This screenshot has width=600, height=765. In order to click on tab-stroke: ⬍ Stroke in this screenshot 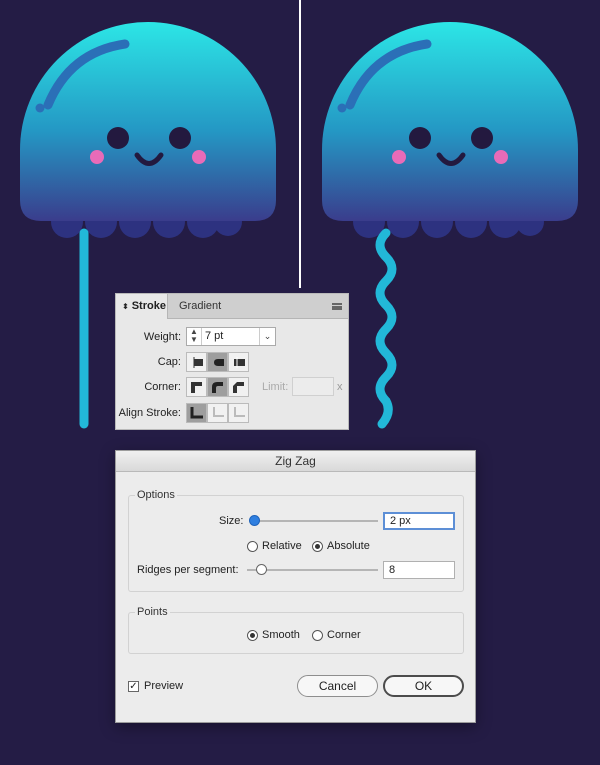, I will do `click(142, 306)`.